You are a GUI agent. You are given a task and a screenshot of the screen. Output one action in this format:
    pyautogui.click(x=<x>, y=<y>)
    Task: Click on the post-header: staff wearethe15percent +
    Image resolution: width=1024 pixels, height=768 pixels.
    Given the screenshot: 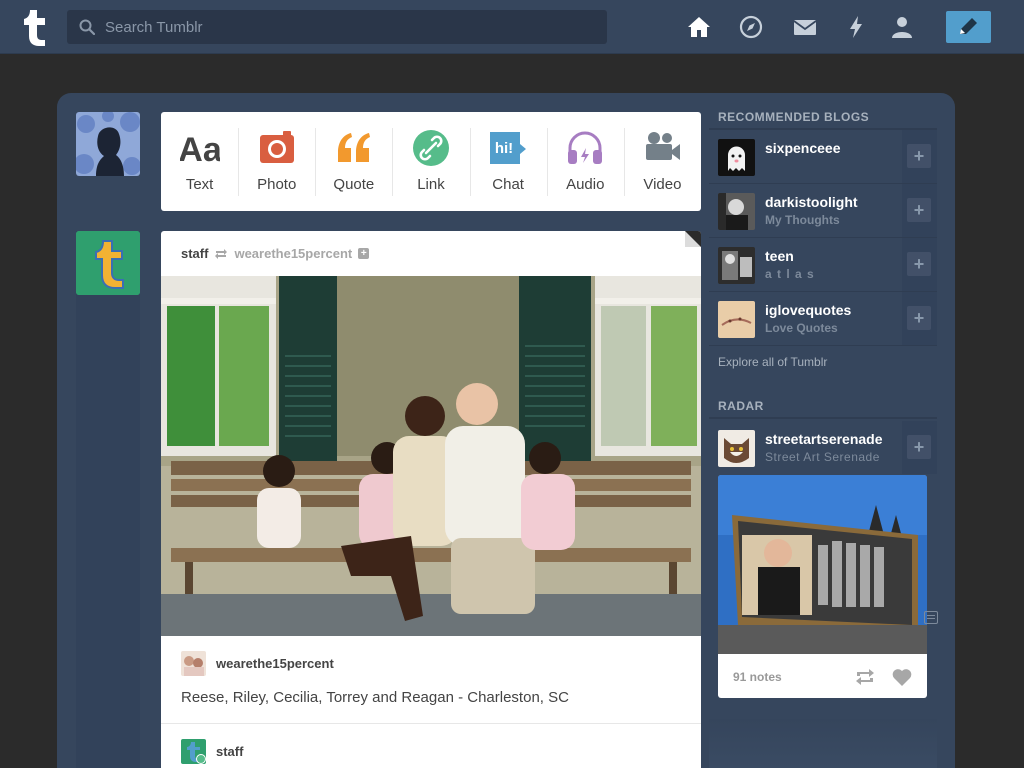 What is the action you would take?
    pyautogui.click(x=275, y=253)
    